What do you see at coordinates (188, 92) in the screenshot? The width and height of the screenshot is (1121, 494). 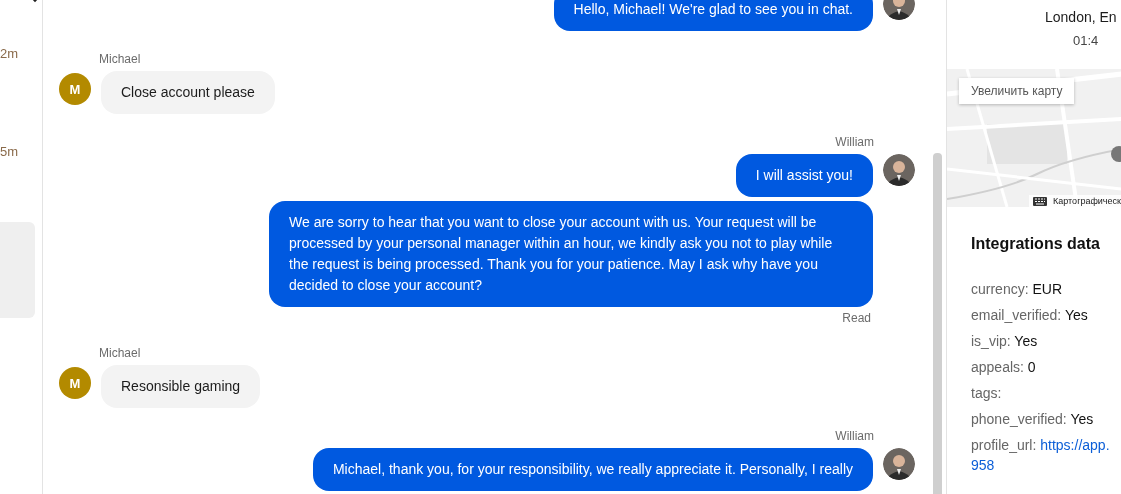 I see `message-bubble: Close account please` at bounding box center [188, 92].